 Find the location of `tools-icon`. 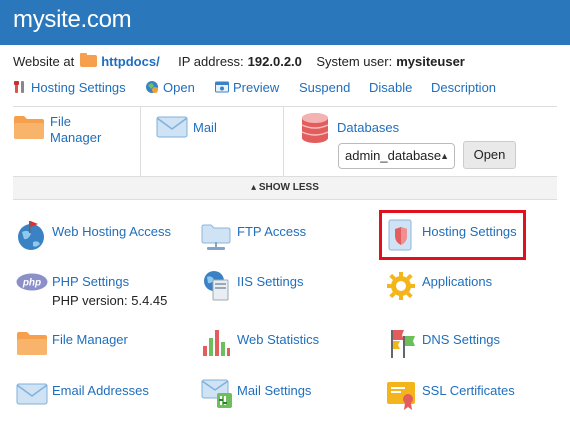

tools-icon is located at coordinates (19, 87).